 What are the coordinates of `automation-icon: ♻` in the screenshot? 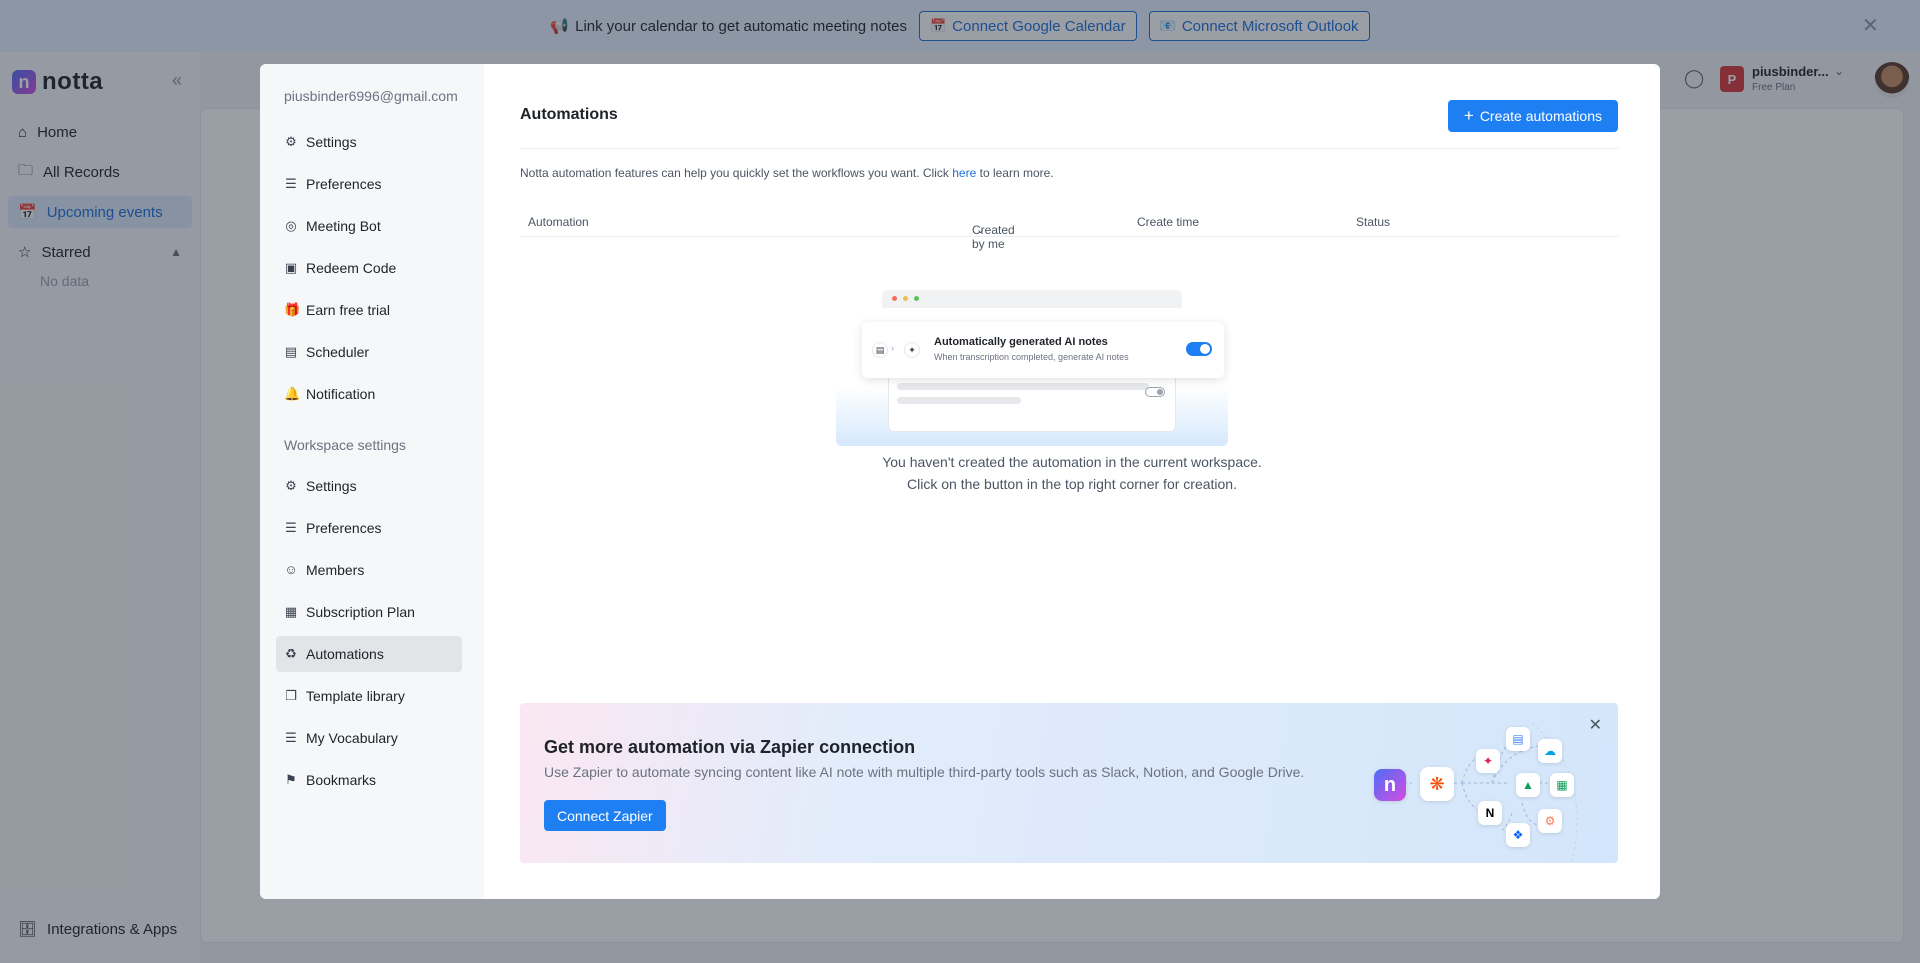 It's located at (291, 653).